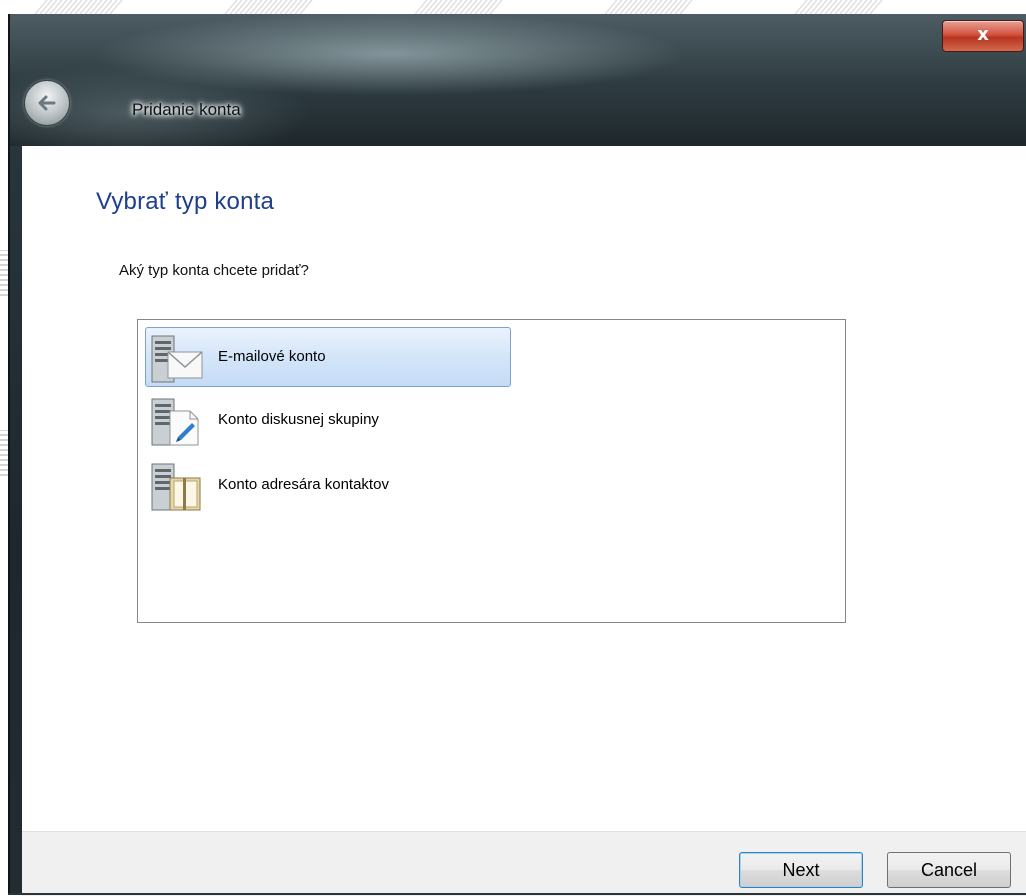  I want to click on account-type-email: E-mailové konto, so click(328, 357).